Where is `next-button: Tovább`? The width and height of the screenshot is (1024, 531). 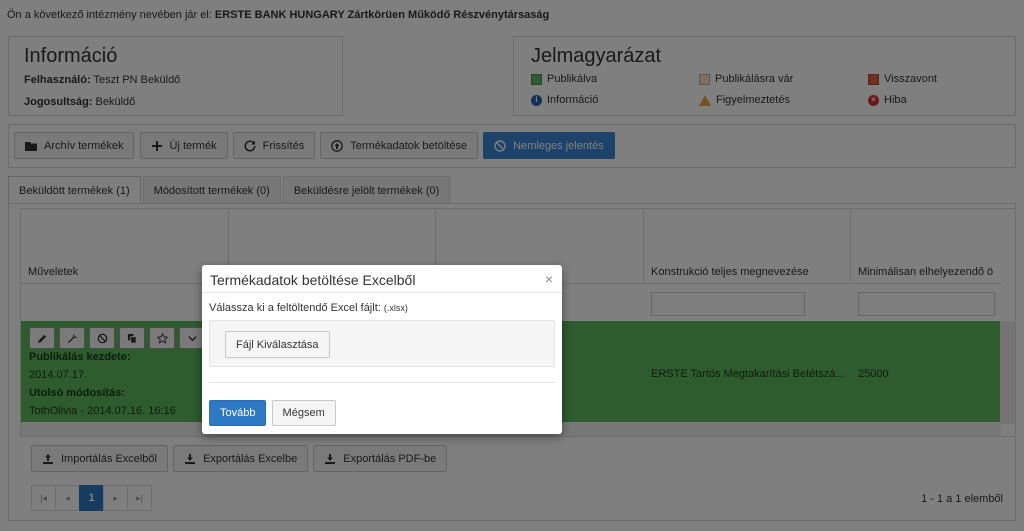
next-button: Tovább is located at coordinates (238, 413).